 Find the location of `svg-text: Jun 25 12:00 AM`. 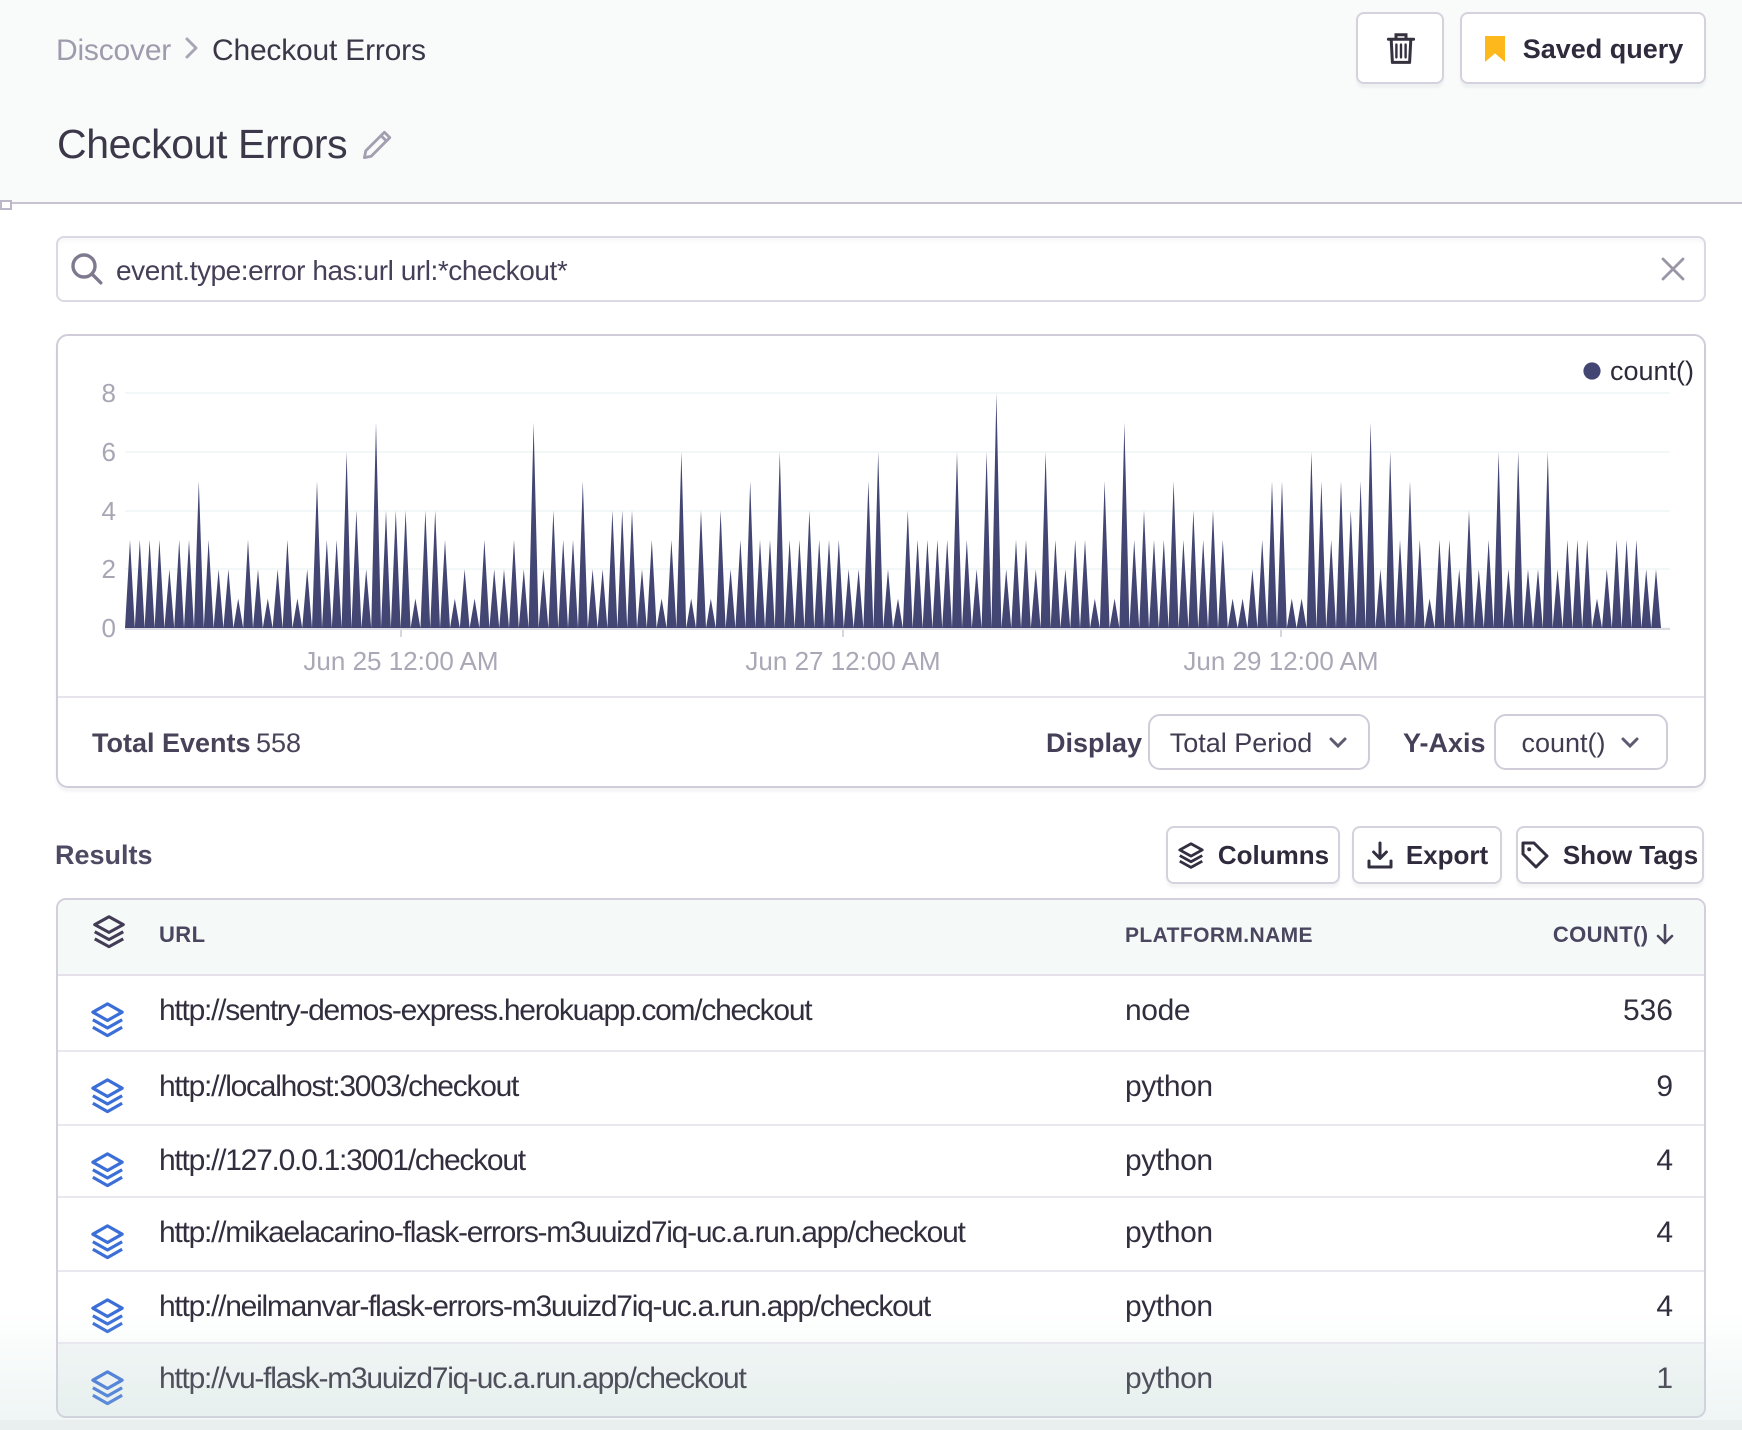

svg-text: Jun 25 12:00 AM is located at coordinates (399, 661).